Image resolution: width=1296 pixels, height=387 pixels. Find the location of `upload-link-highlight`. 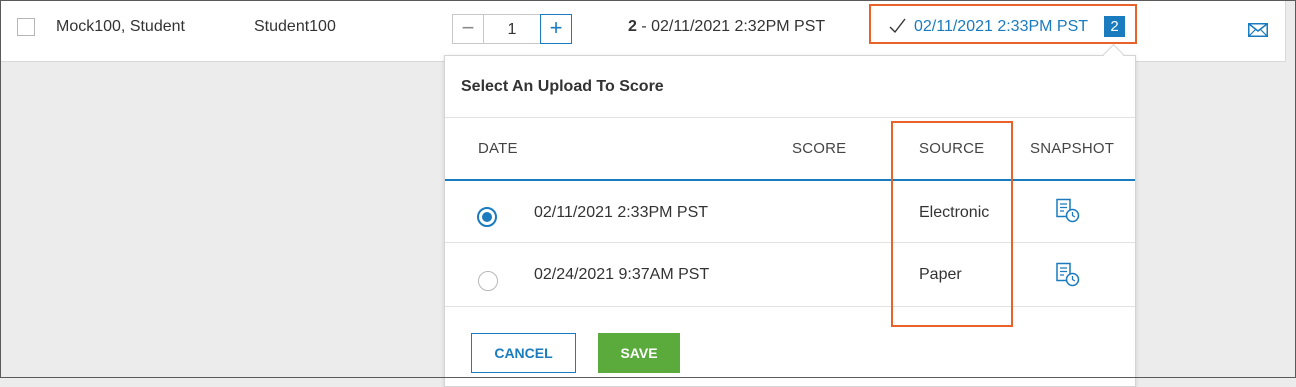

upload-link-highlight is located at coordinates (1003, 24).